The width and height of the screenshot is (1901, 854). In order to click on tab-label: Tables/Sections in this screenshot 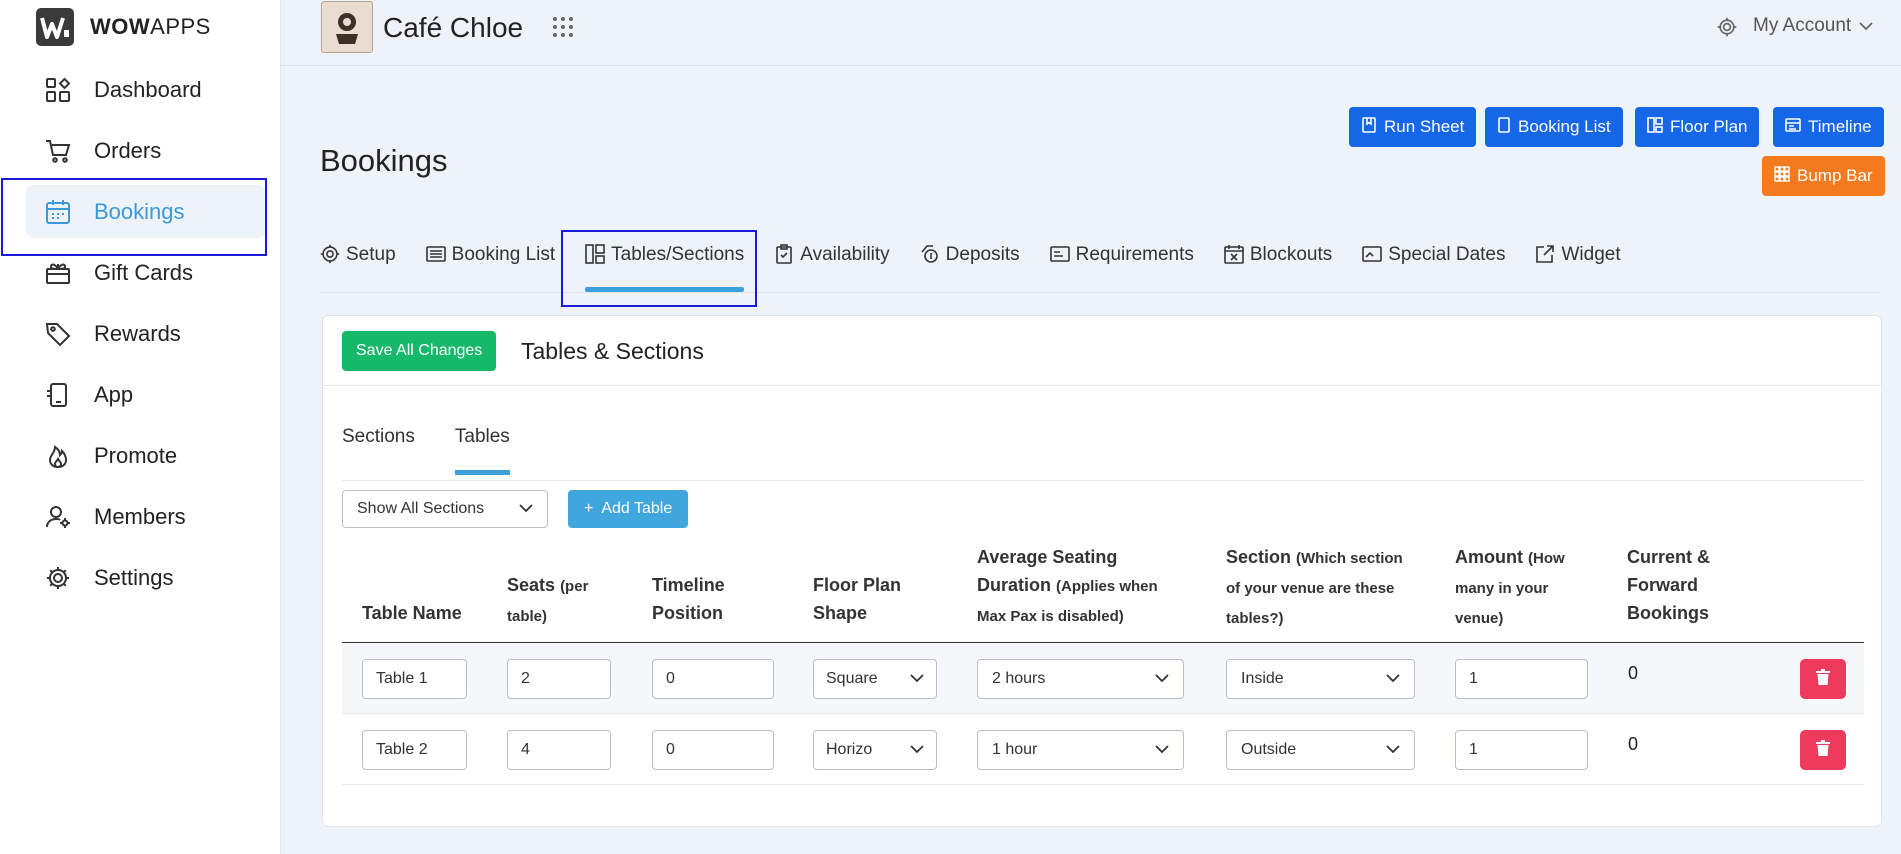, I will do `click(678, 254)`.